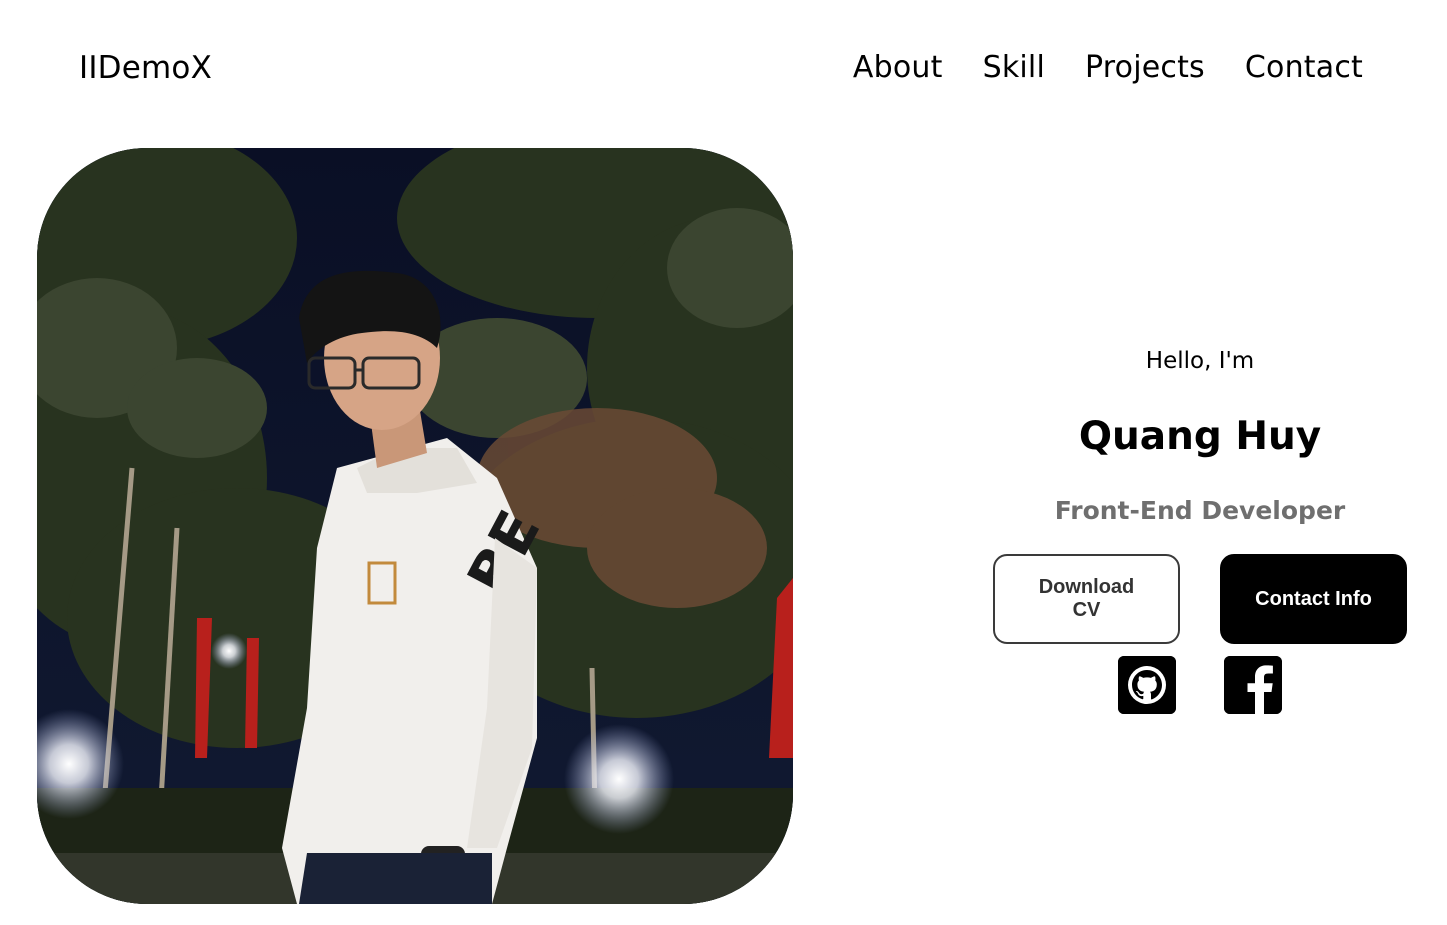 Image resolution: width=1447 pixels, height=925 pixels. I want to click on nav-link-about: About, so click(898, 68).